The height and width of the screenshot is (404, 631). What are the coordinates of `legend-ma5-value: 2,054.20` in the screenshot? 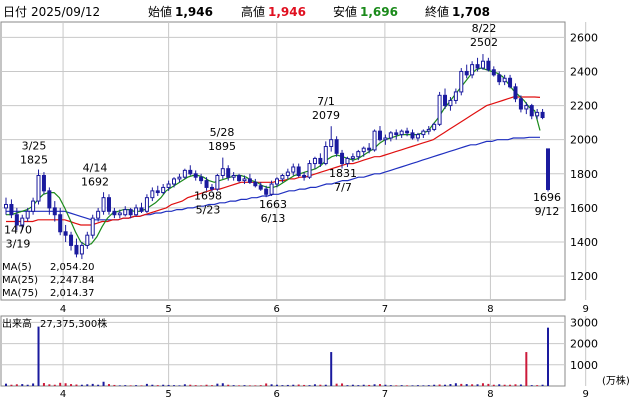 It's located at (72, 267).